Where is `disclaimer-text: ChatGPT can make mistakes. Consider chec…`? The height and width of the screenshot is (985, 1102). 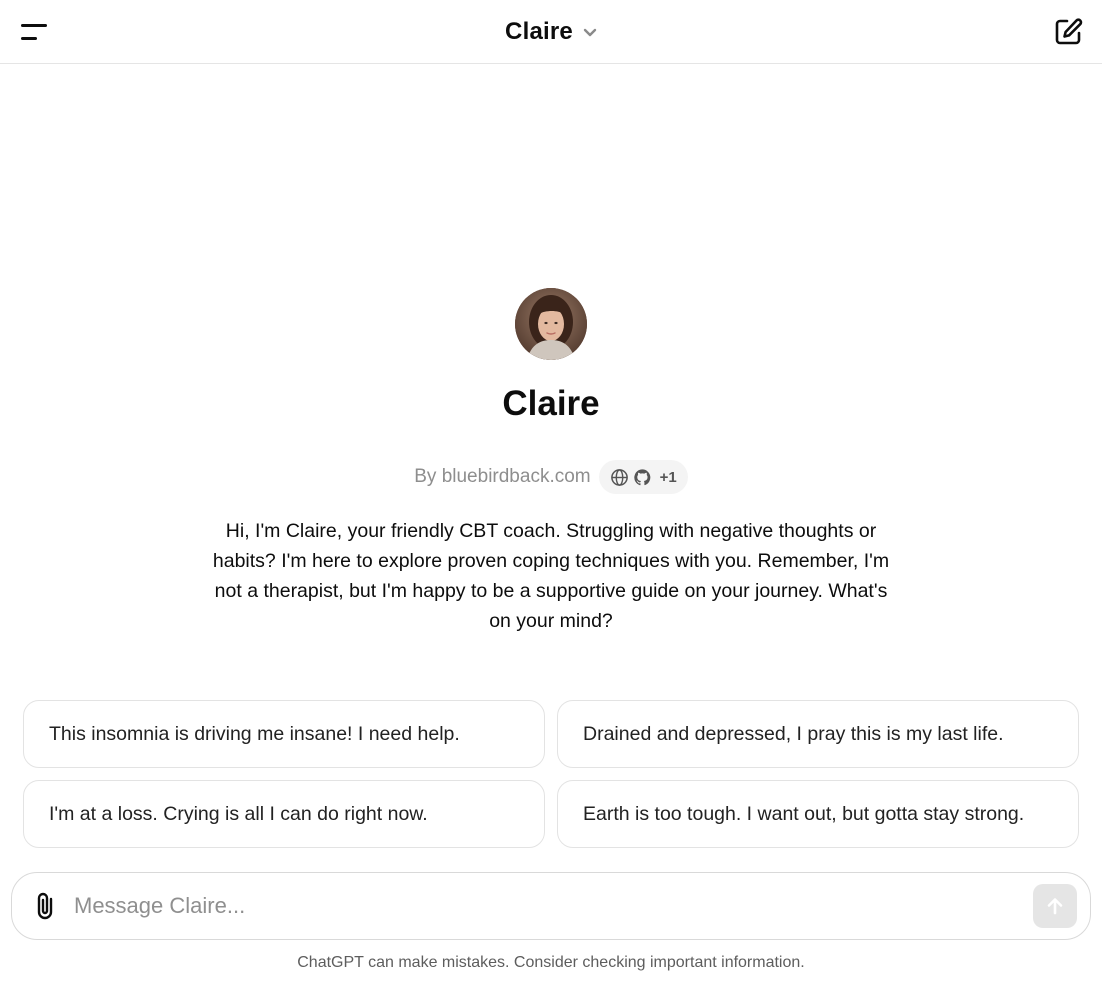
disclaimer-text: ChatGPT can make mistakes. Consider chec… is located at coordinates (551, 962).